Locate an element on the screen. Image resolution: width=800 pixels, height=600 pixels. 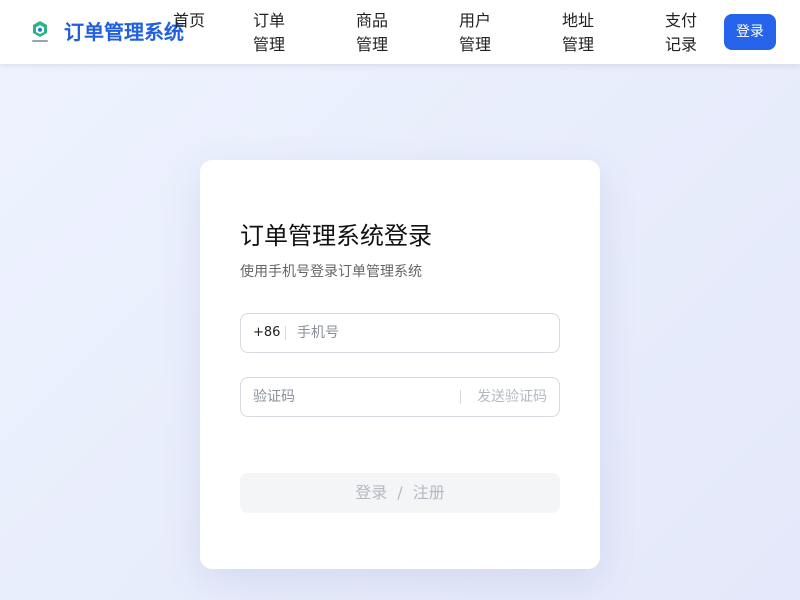
phone-field: +86 is located at coordinates (400, 333).